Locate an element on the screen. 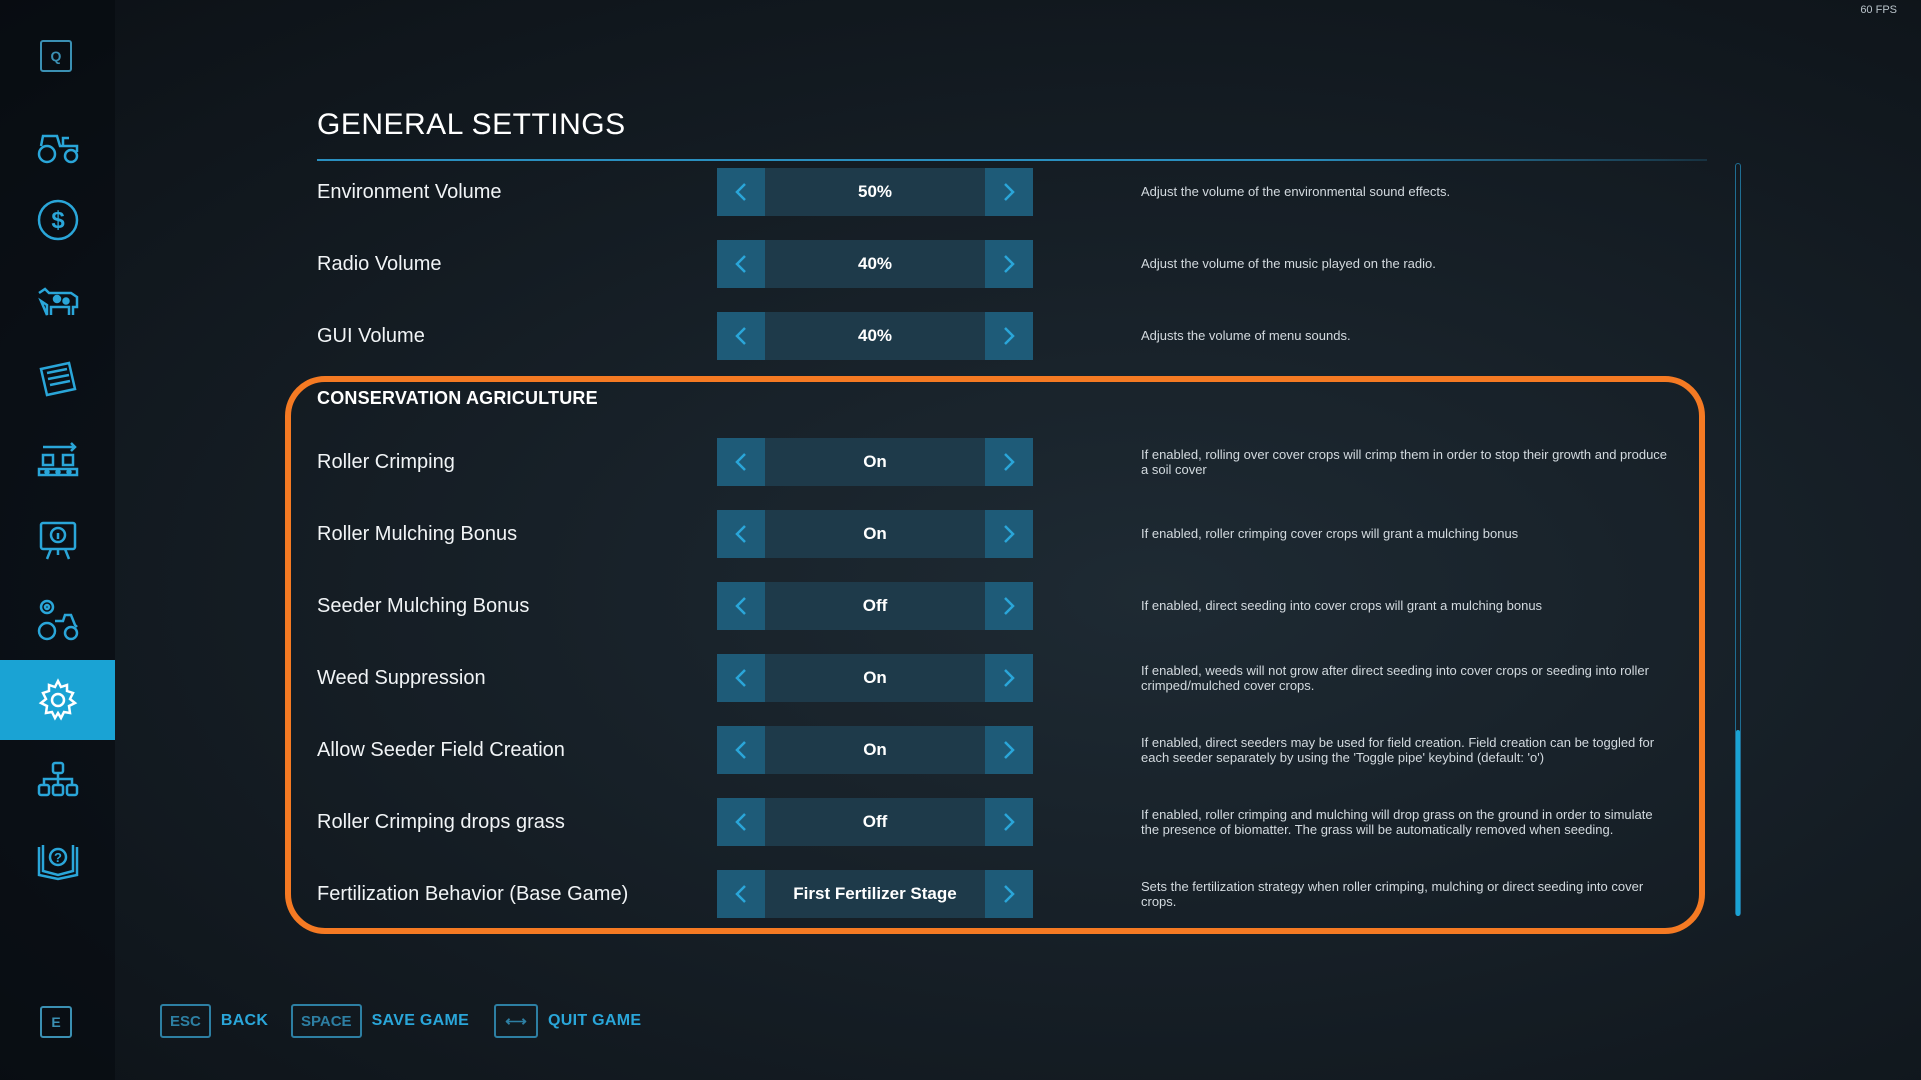 The height and width of the screenshot is (1080, 1921). setting-value: 50% is located at coordinates (875, 192).